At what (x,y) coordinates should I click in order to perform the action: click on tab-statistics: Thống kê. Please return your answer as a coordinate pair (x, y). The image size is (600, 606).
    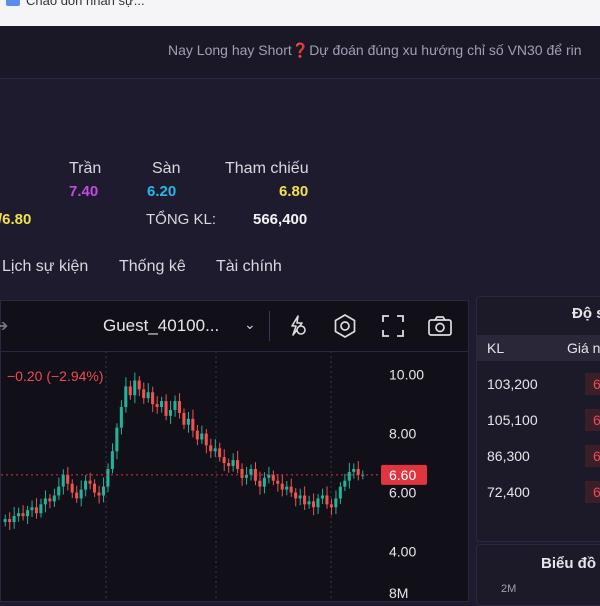
    Looking at the image, I should click on (152, 267).